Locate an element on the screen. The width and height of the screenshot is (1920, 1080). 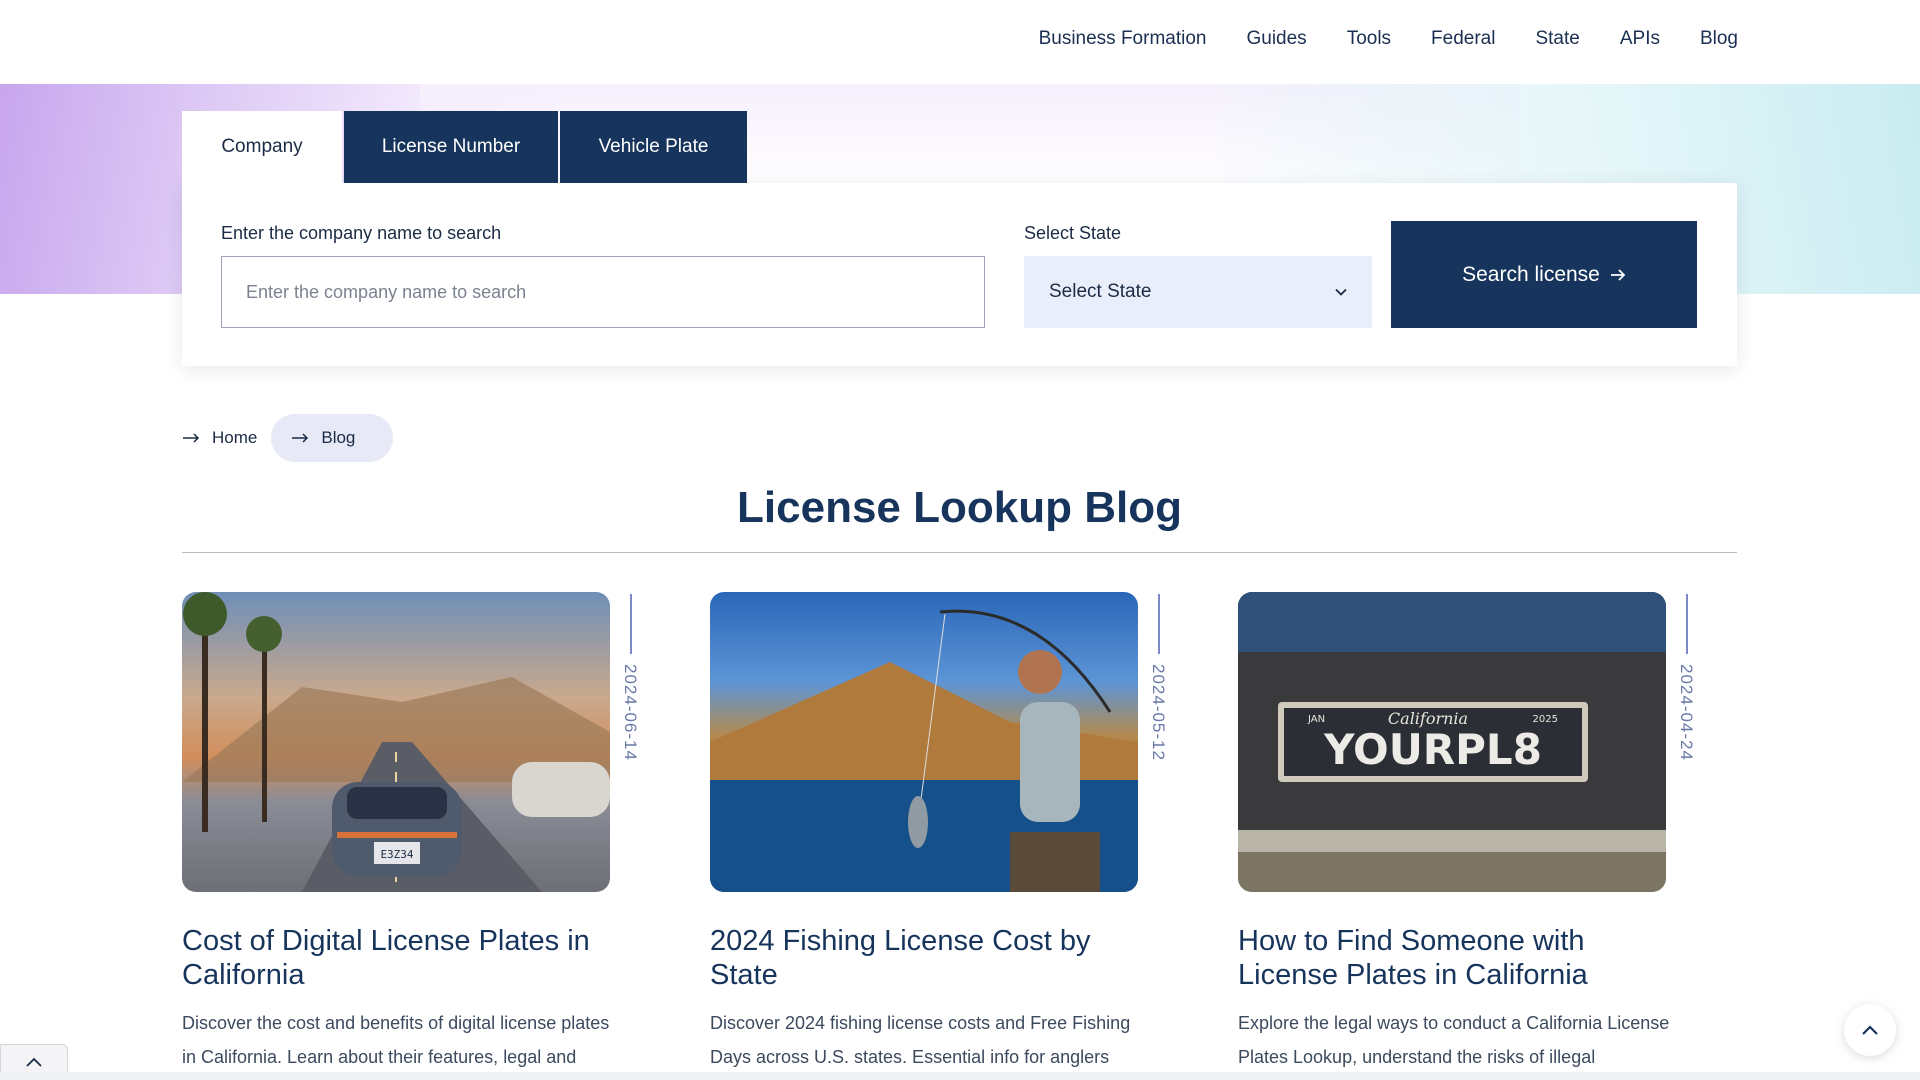
breadcrumb-blog: Blog is located at coordinates (332, 438).